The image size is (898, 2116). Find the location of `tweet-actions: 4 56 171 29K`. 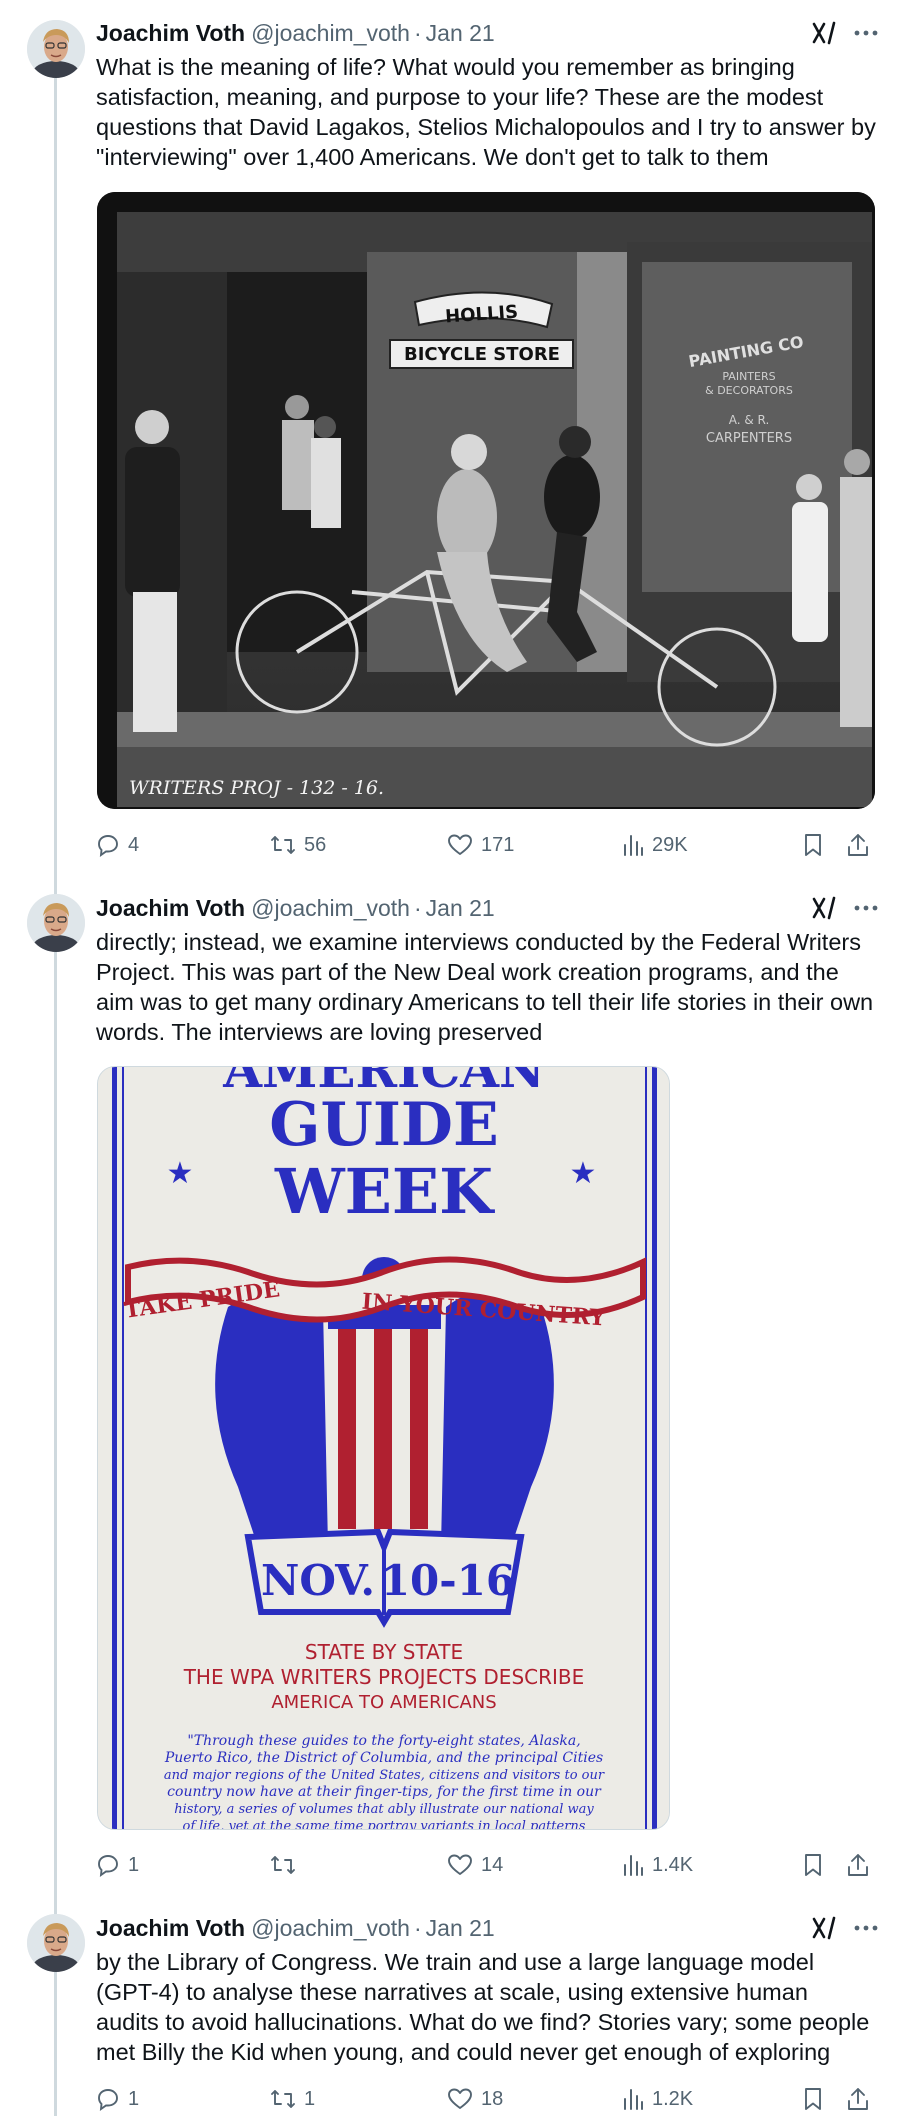

tweet-actions: 4 56 171 29K is located at coordinates (486, 845).